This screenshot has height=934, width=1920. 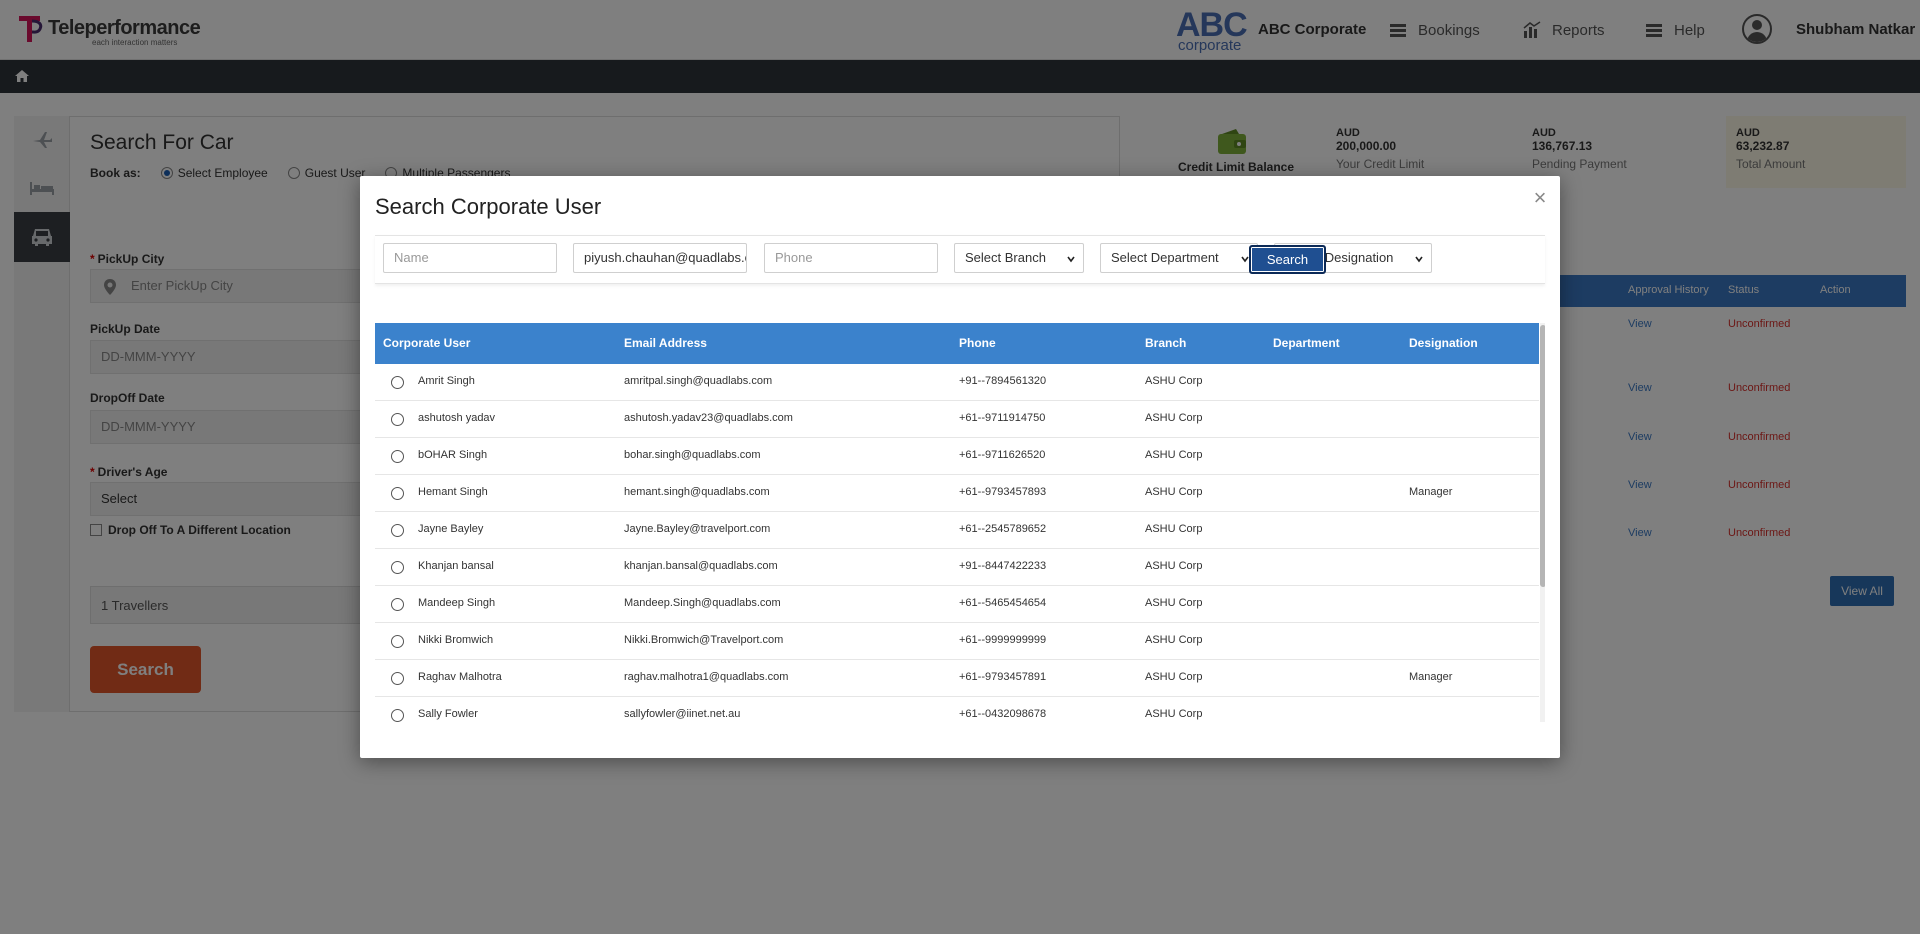 I want to click on cell-phone: +91--8447422233, so click(x=1003, y=566).